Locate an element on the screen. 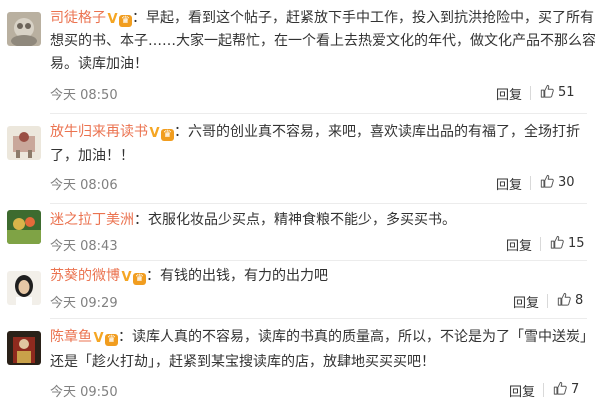  comment-text: 易。读库加油！ is located at coordinates (99, 64).